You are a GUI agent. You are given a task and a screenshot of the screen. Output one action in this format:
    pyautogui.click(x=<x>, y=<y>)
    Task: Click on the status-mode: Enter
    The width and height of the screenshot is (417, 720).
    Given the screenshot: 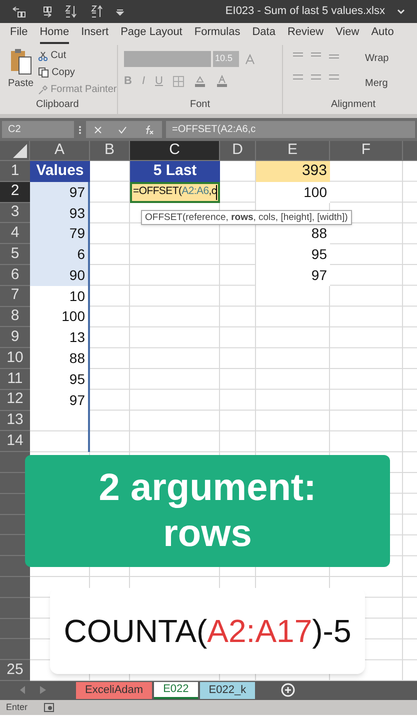 What is the action you would take?
    pyautogui.click(x=17, y=707)
    